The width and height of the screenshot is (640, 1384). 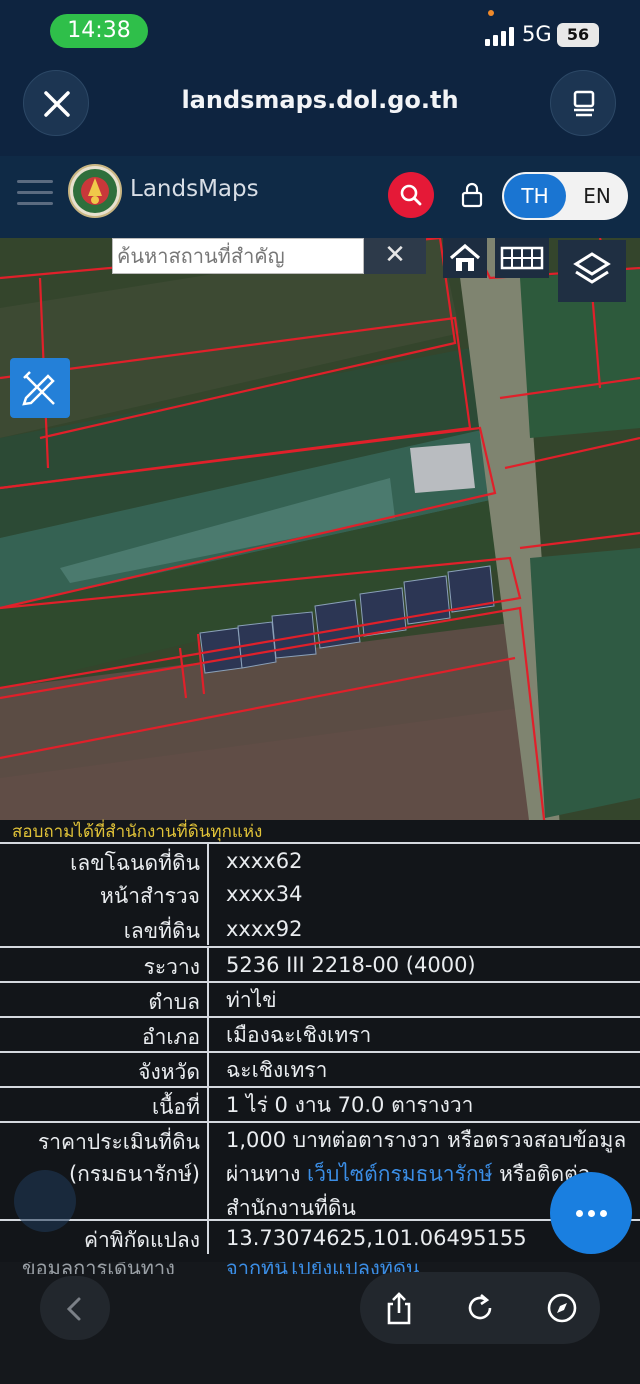 What do you see at coordinates (264, 929) in the screenshot?
I see `row-value: xxxx92` at bounding box center [264, 929].